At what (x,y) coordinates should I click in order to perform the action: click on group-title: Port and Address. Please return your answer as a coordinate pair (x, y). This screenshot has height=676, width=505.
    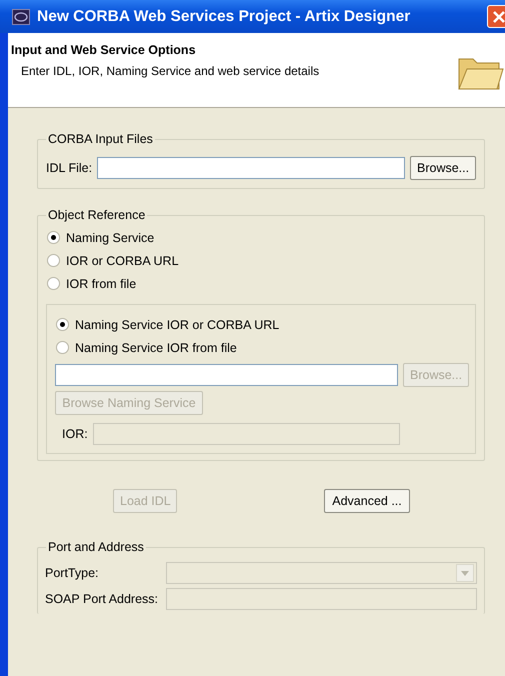
    Looking at the image, I should click on (96, 547).